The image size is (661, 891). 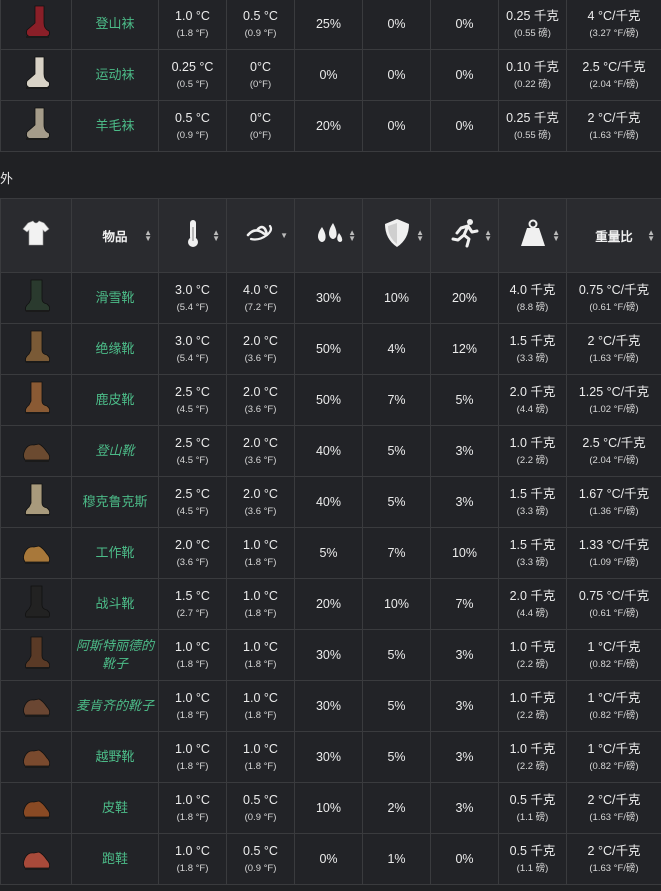 I want to click on protection-value: 5%, so click(x=396, y=706).